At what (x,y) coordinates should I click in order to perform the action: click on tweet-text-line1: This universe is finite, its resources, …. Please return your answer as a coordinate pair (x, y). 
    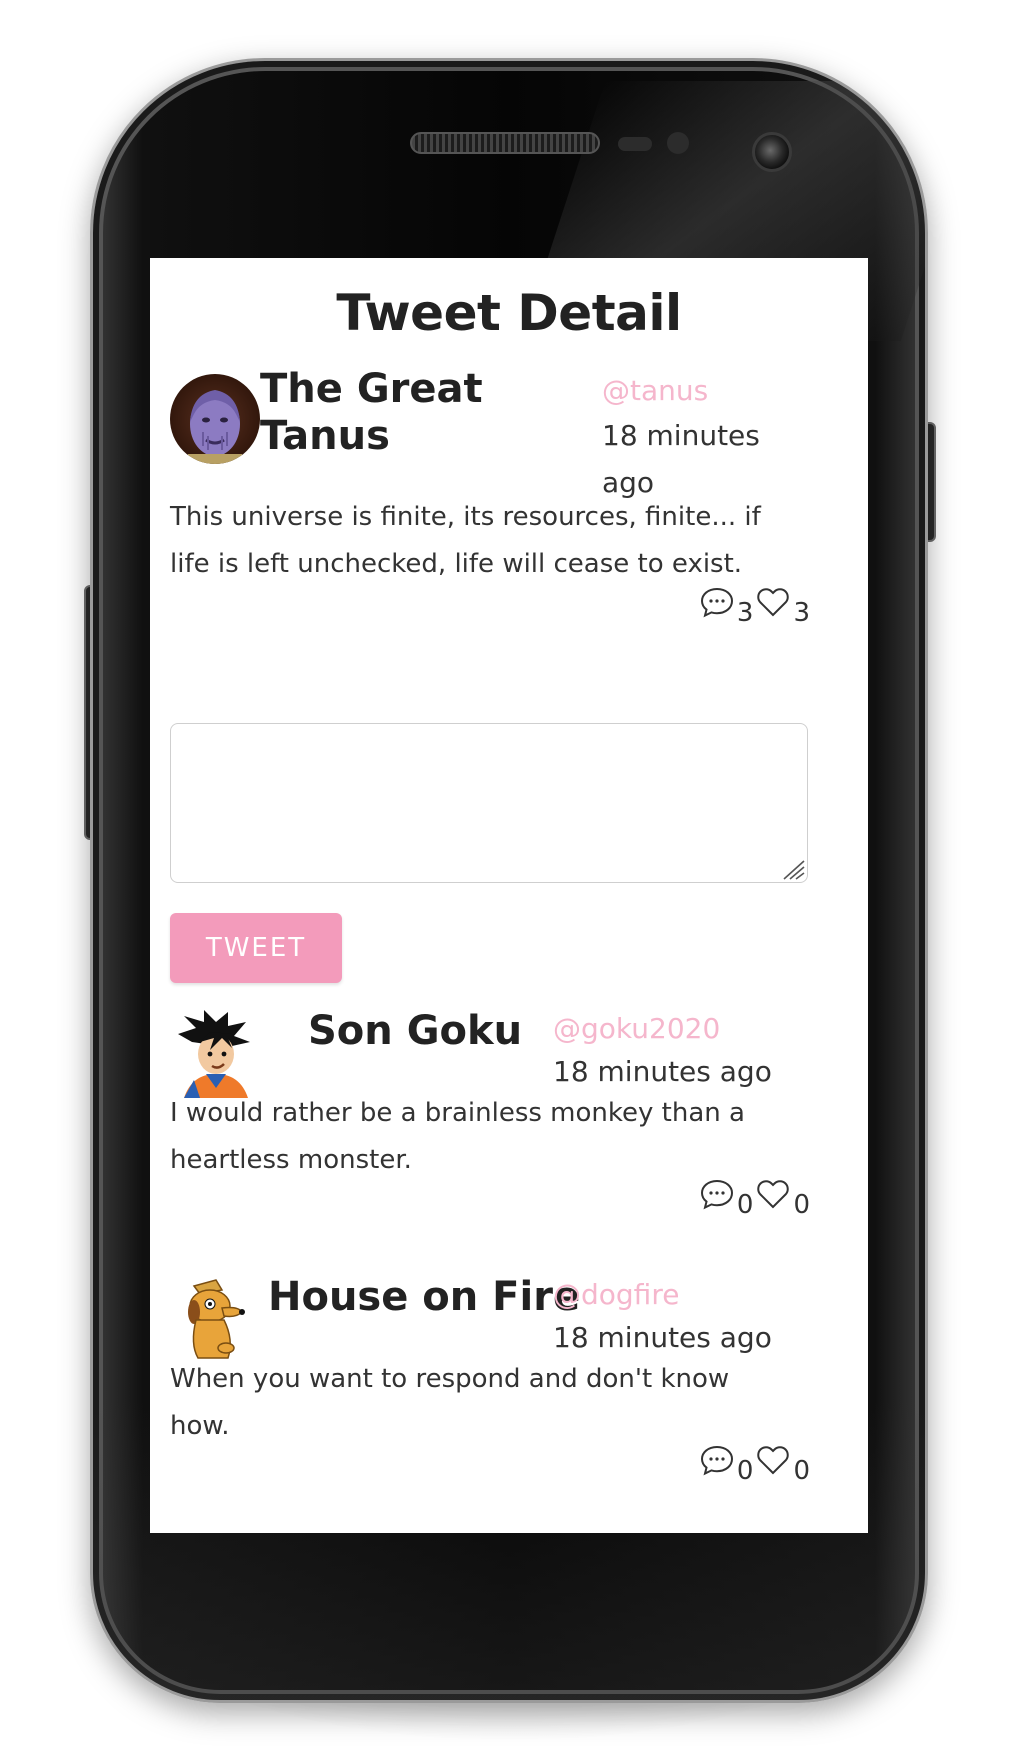
    Looking at the image, I should click on (465, 517).